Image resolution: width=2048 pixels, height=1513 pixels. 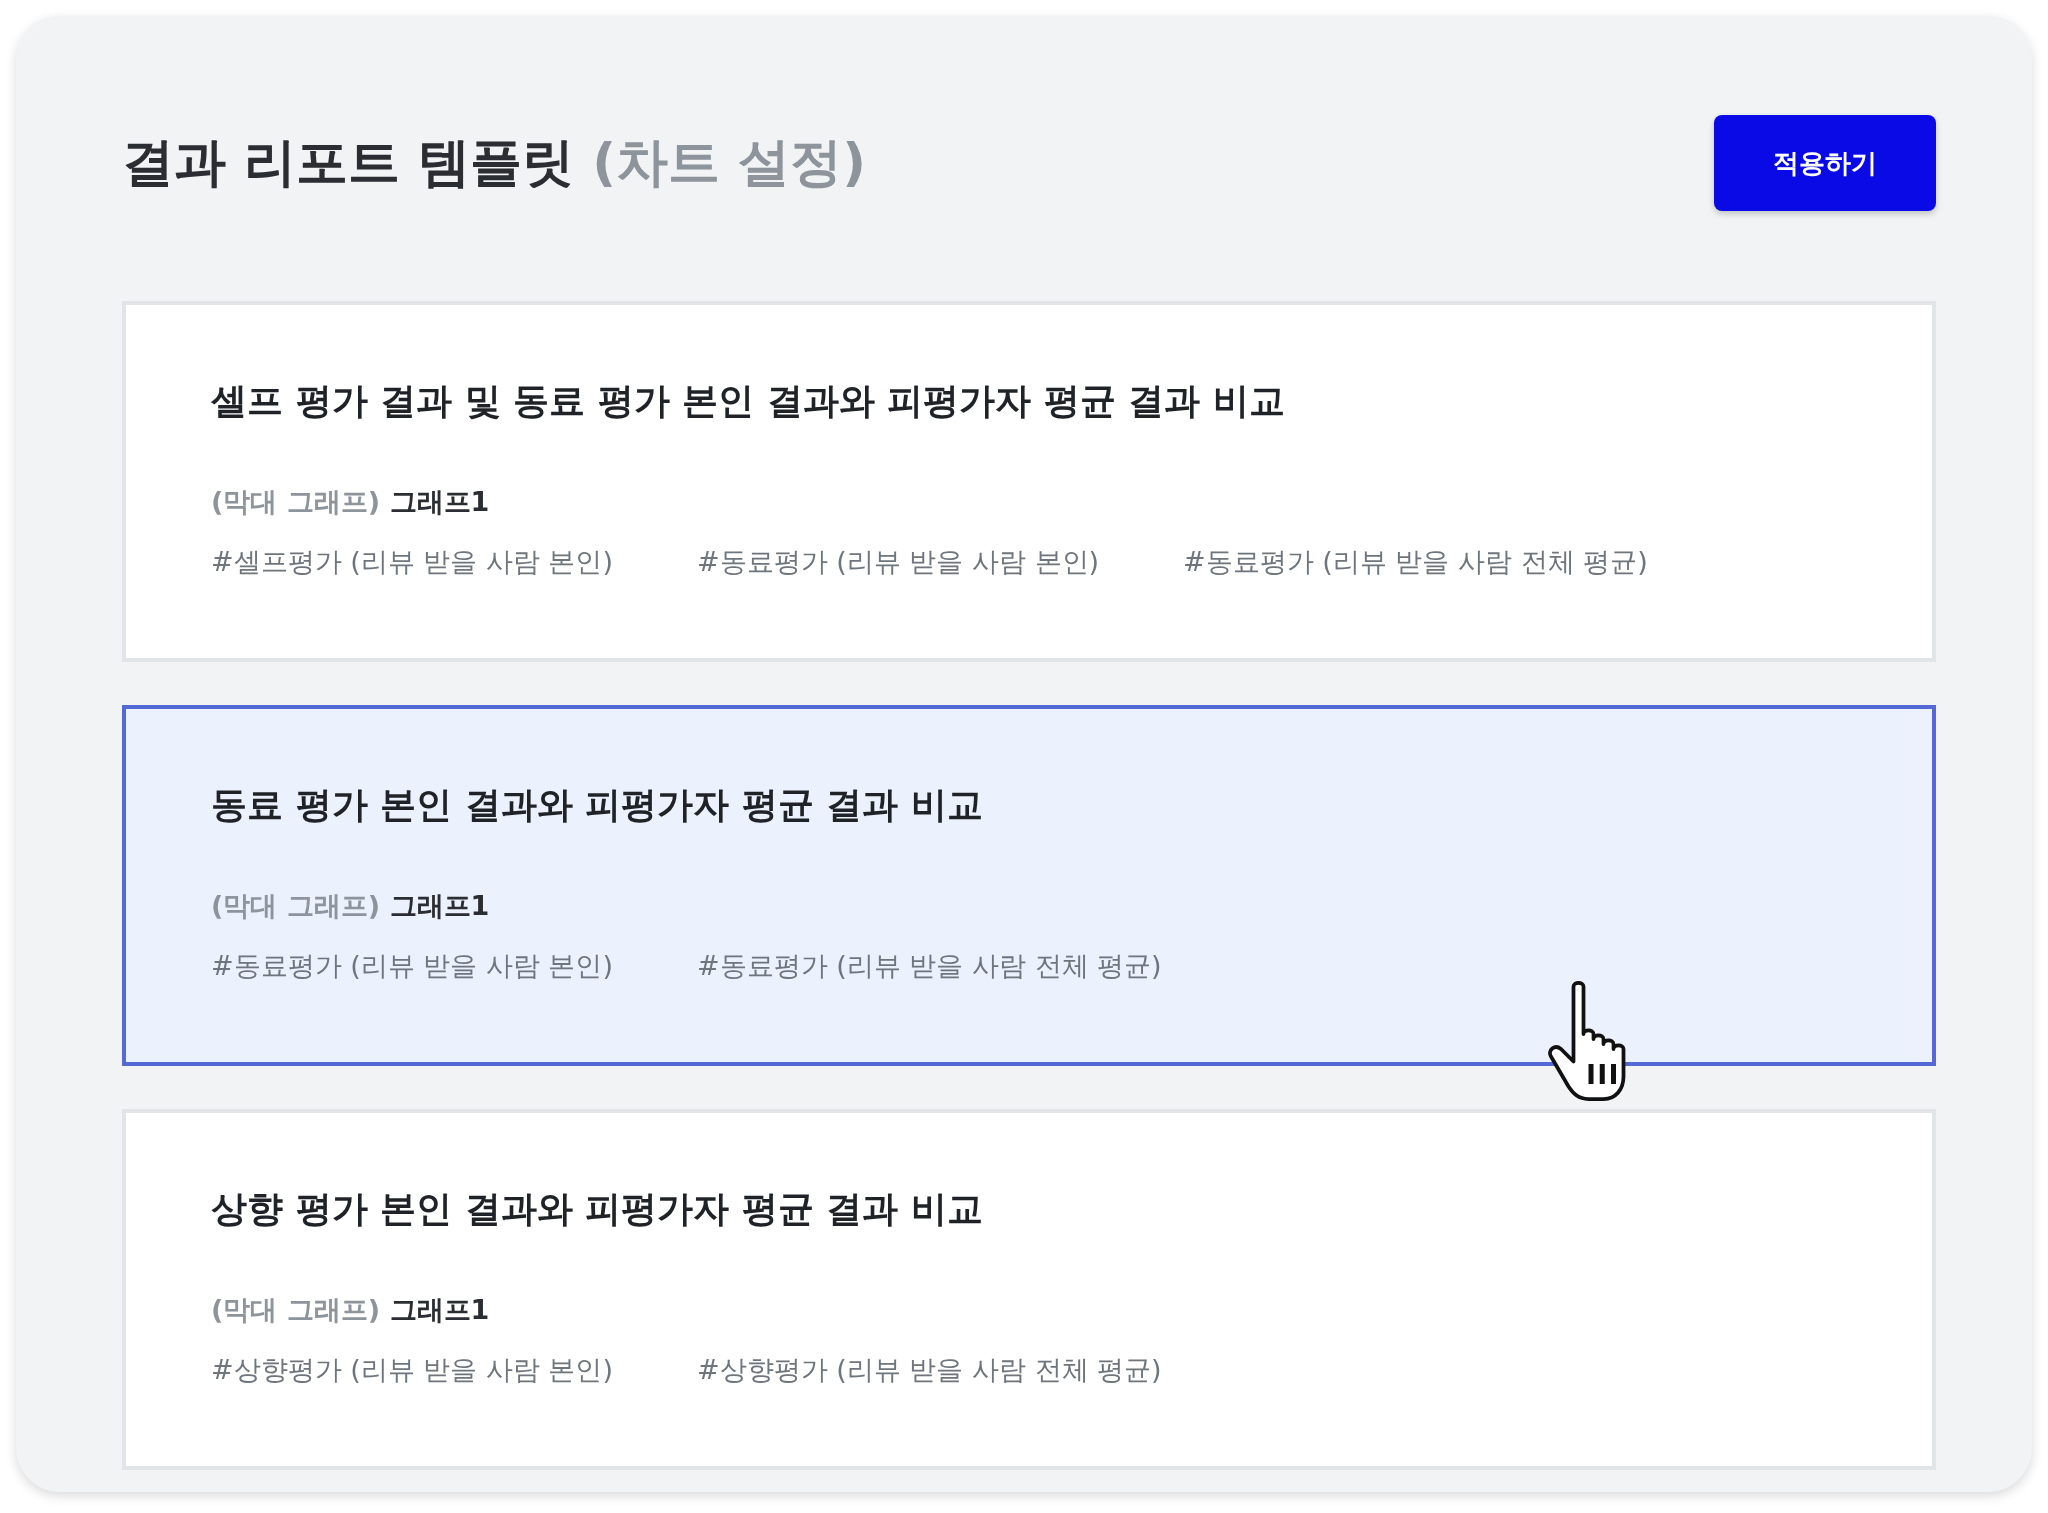 I want to click on page-title: 결과 리포트 템플릿 (차트 설정), so click(x=494, y=162).